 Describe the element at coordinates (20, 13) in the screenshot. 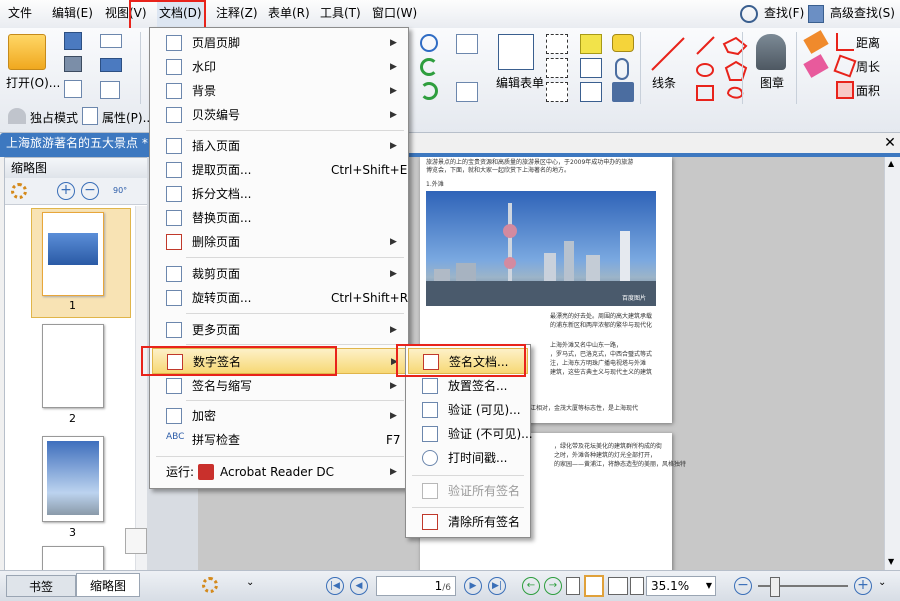

I see `menu-file: 文件` at that location.